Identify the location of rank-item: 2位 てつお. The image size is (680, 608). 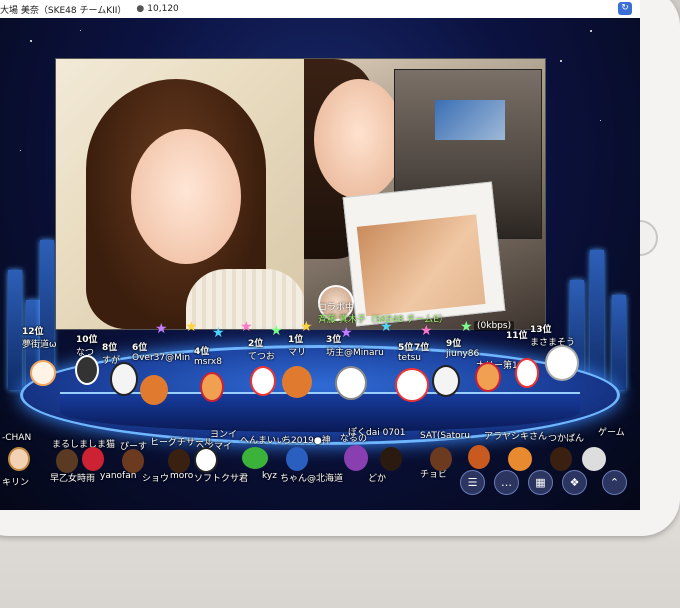
(261, 349).